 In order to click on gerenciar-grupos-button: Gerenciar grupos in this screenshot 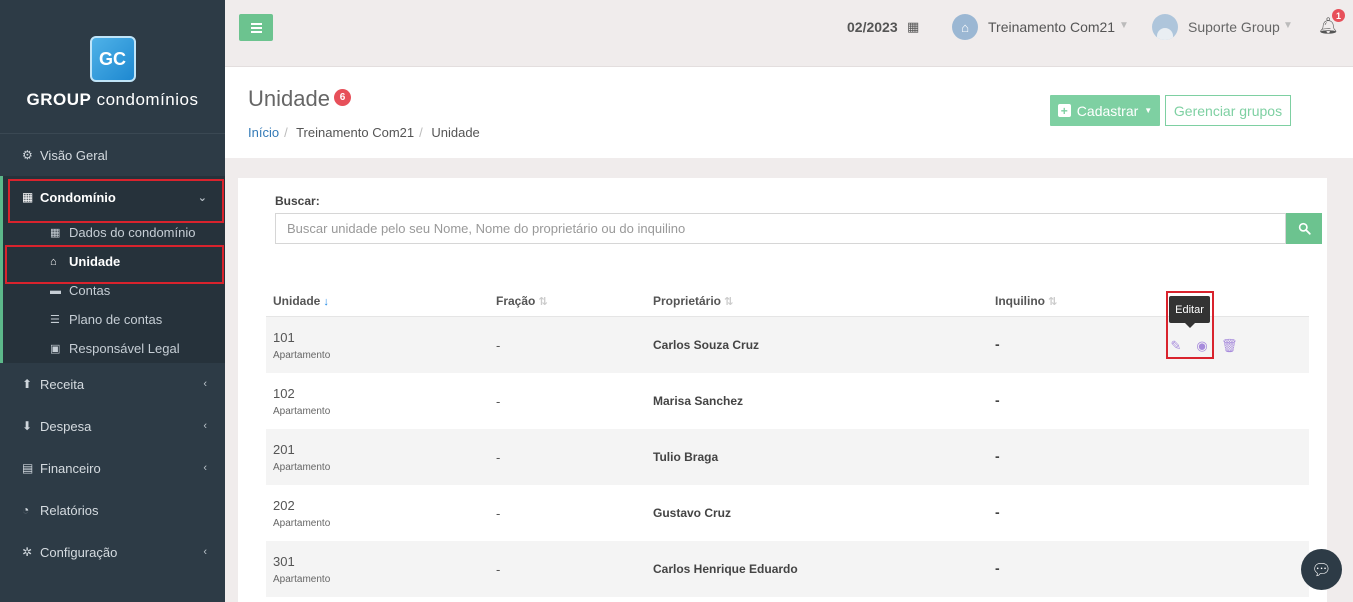, I will do `click(1228, 110)`.